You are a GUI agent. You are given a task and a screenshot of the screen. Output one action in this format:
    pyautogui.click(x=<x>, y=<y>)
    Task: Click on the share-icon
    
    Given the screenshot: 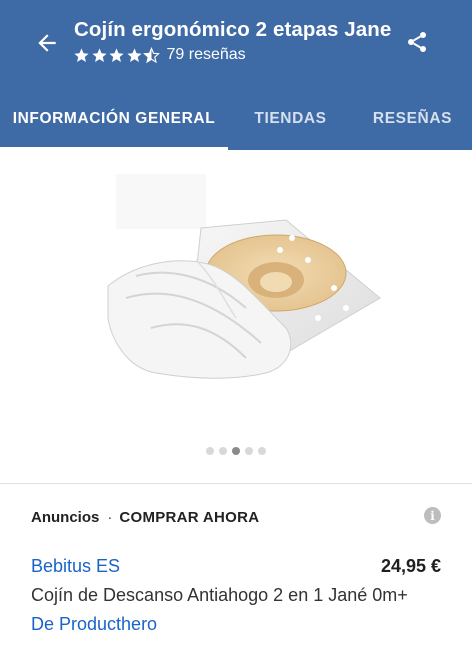 What is the action you would take?
    pyautogui.click(x=417, y=42)
    